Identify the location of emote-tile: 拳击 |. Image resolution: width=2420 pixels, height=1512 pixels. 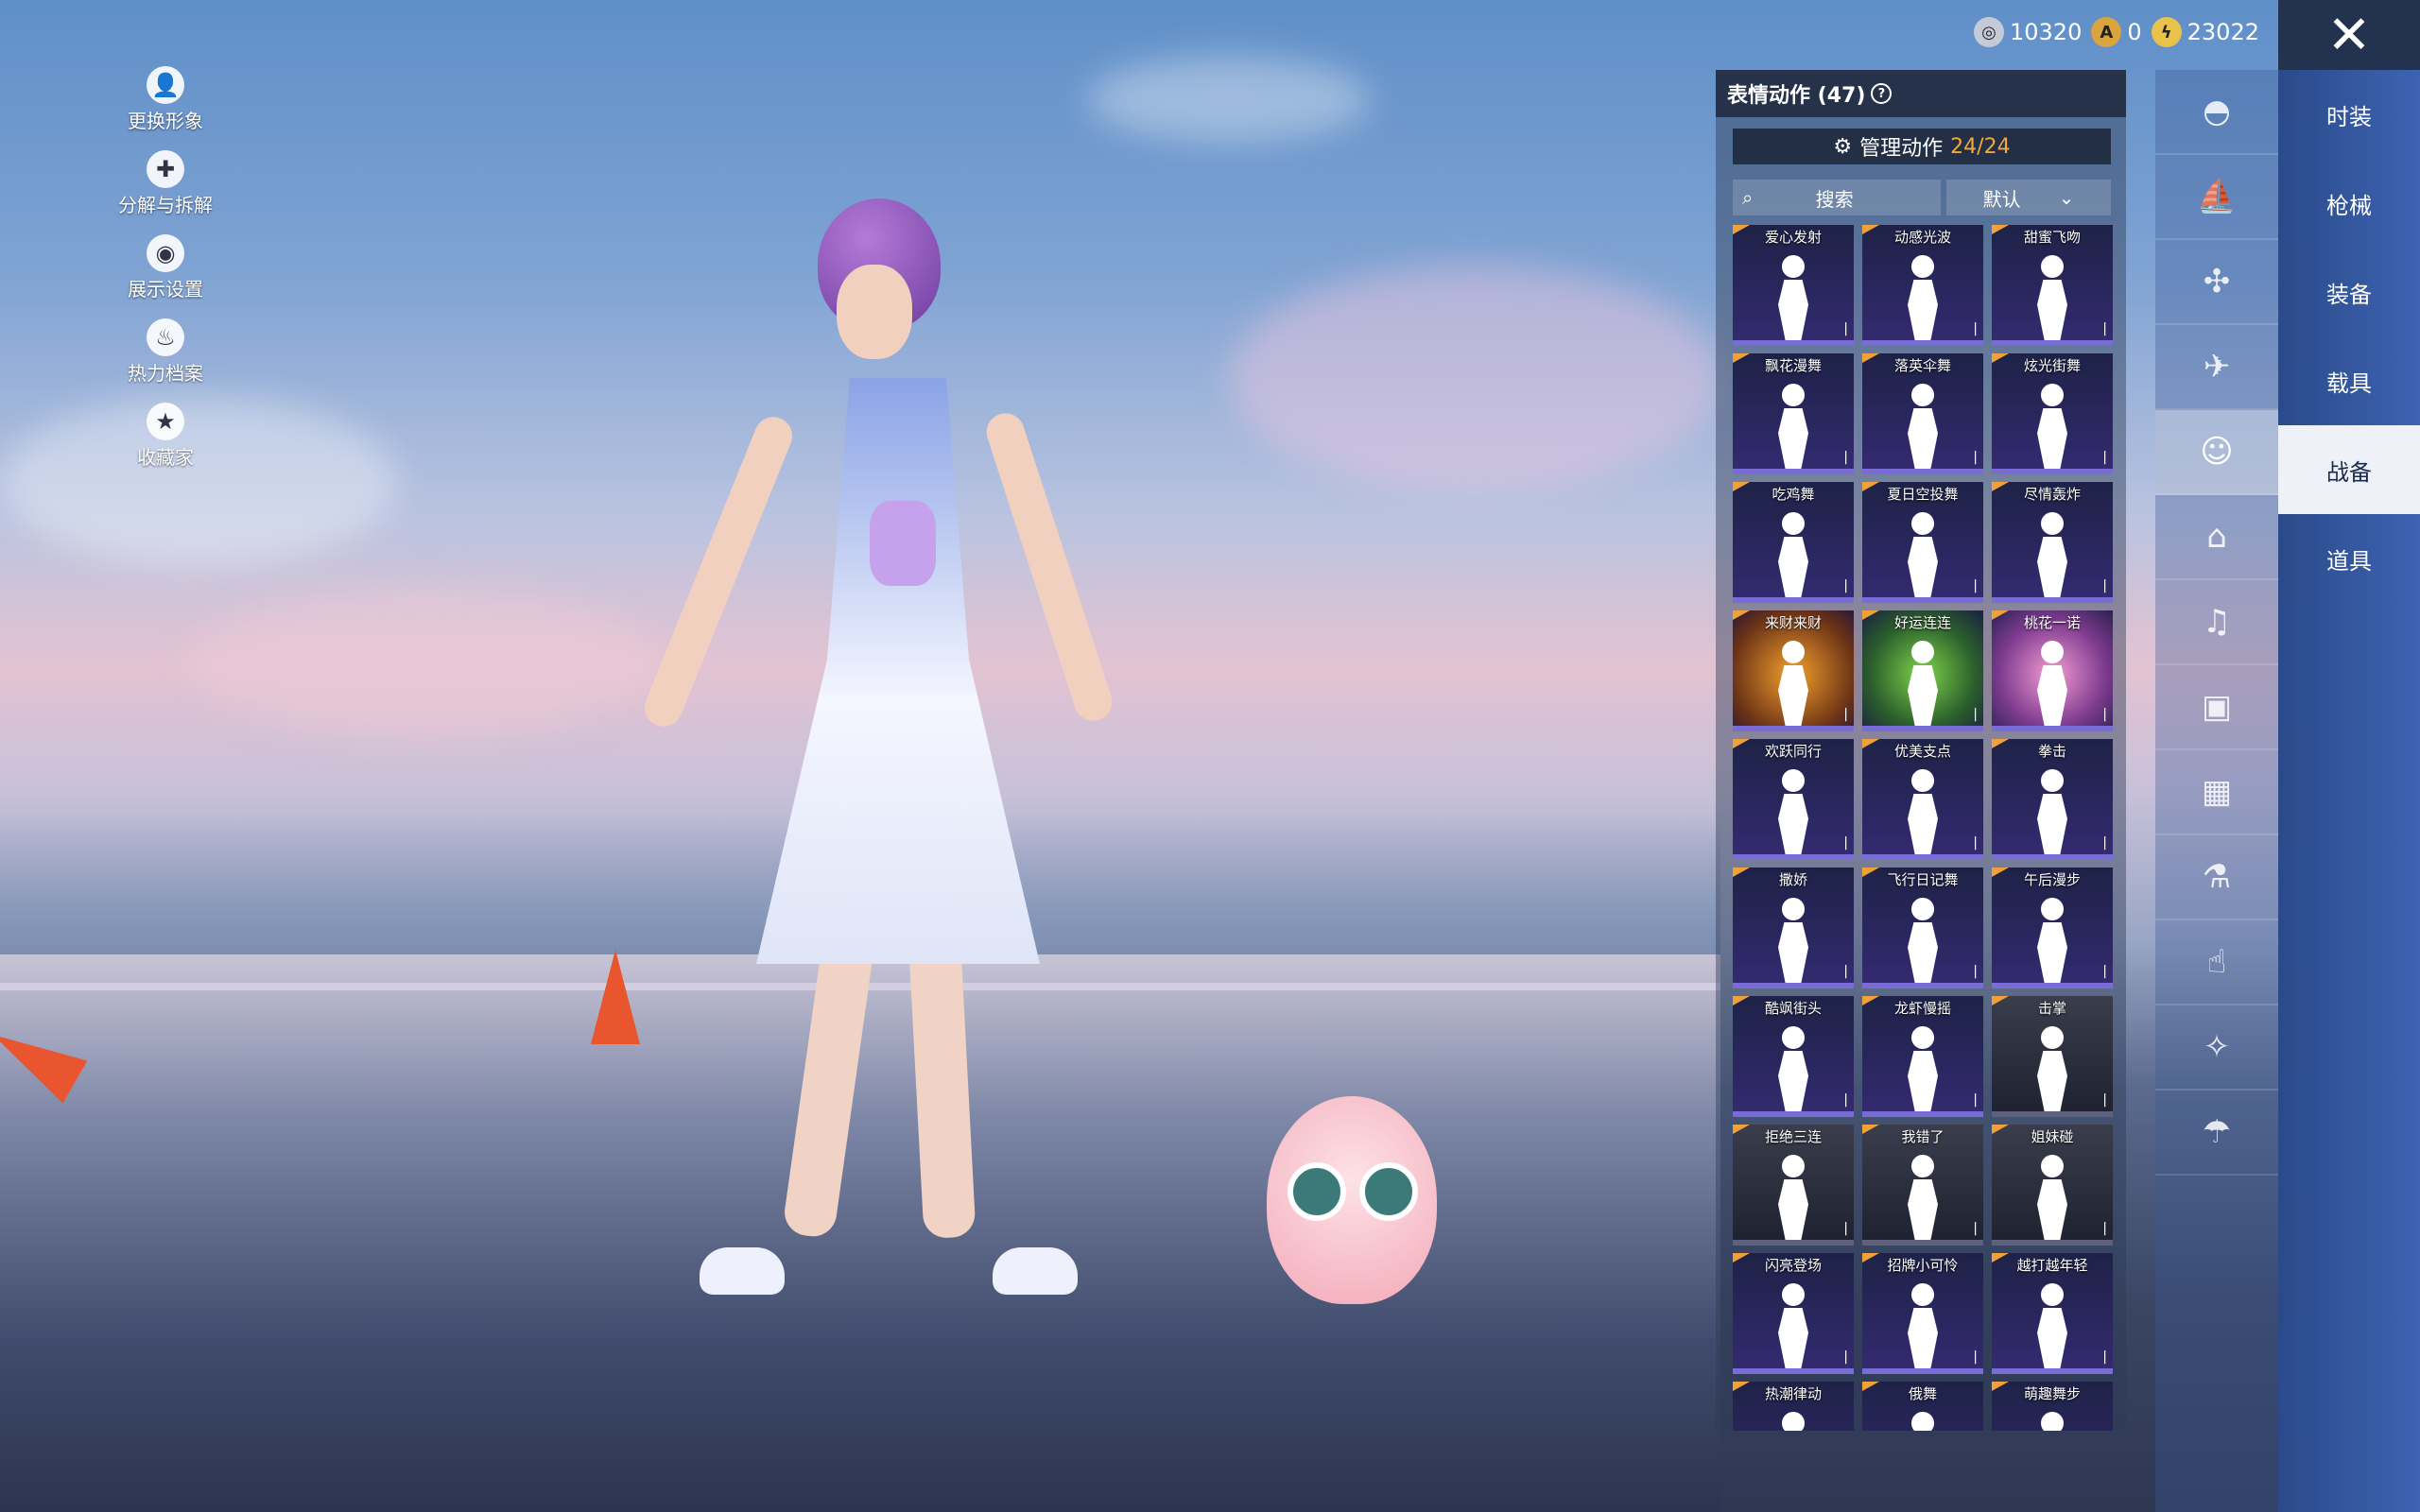
(2052, 799).